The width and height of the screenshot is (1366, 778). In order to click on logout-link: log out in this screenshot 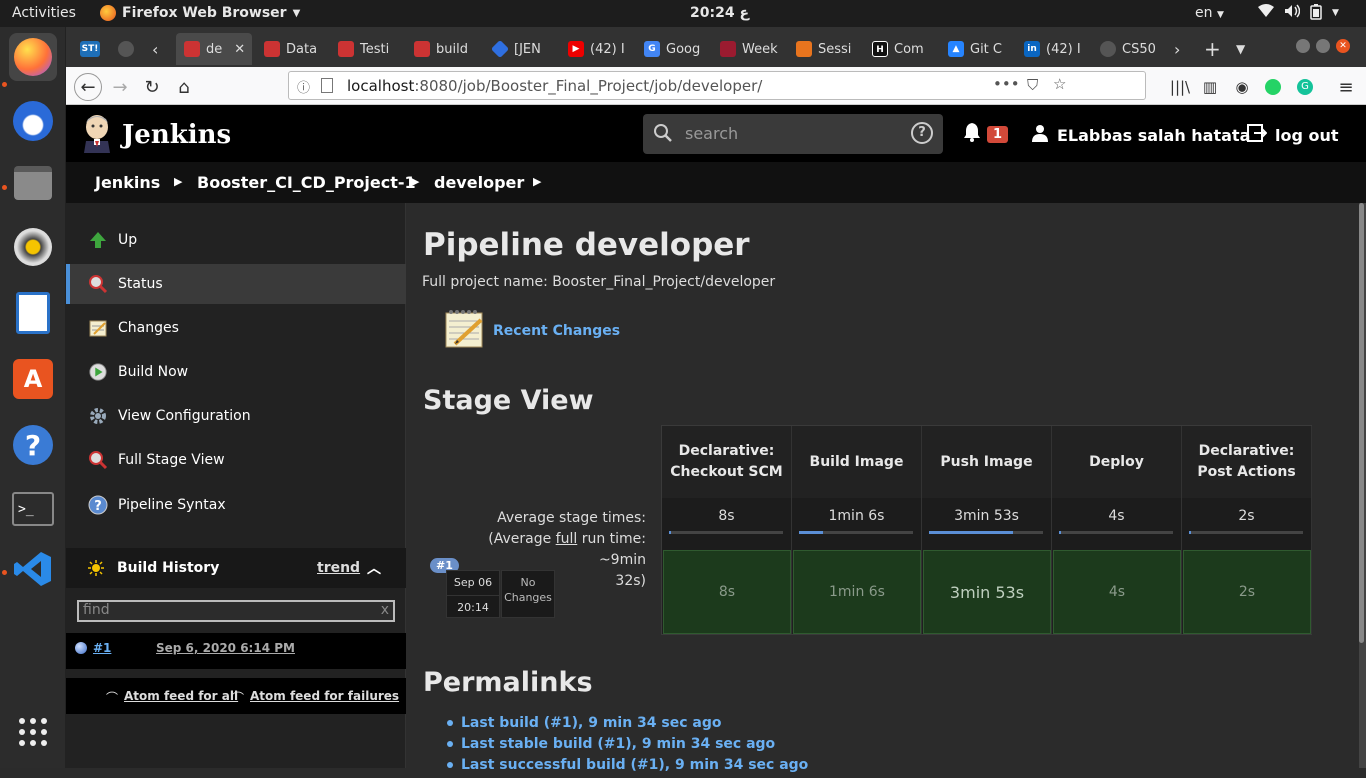, I will do `click(1293, 135)`.